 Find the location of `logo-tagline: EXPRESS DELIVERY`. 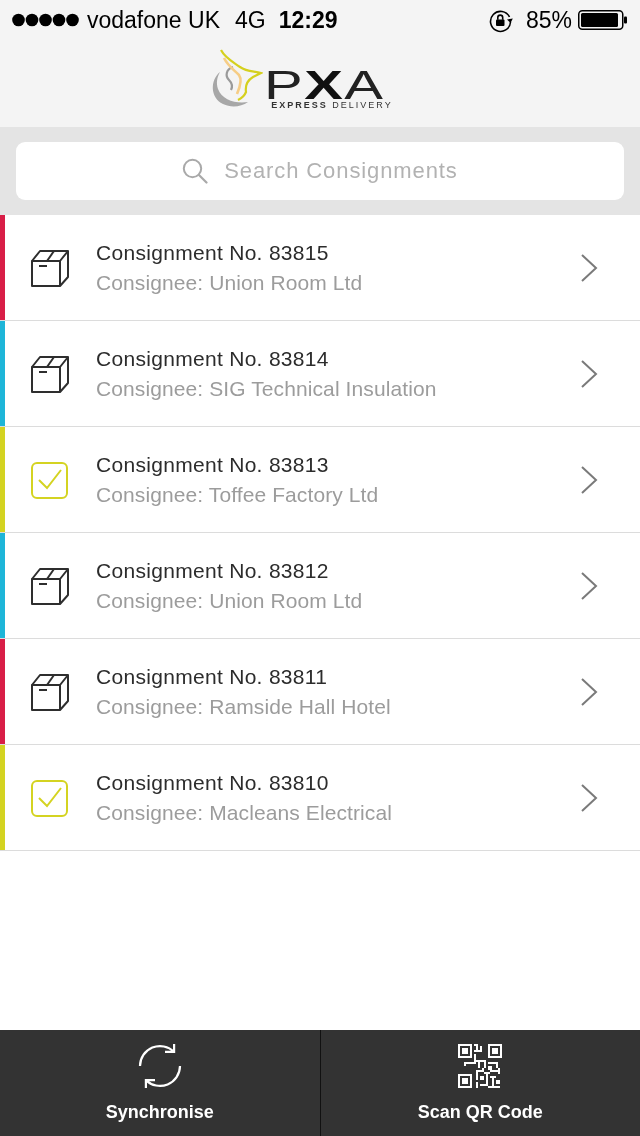

logo-tagline: EXPRESS DELIVERY is located at coordinates (332, 105).